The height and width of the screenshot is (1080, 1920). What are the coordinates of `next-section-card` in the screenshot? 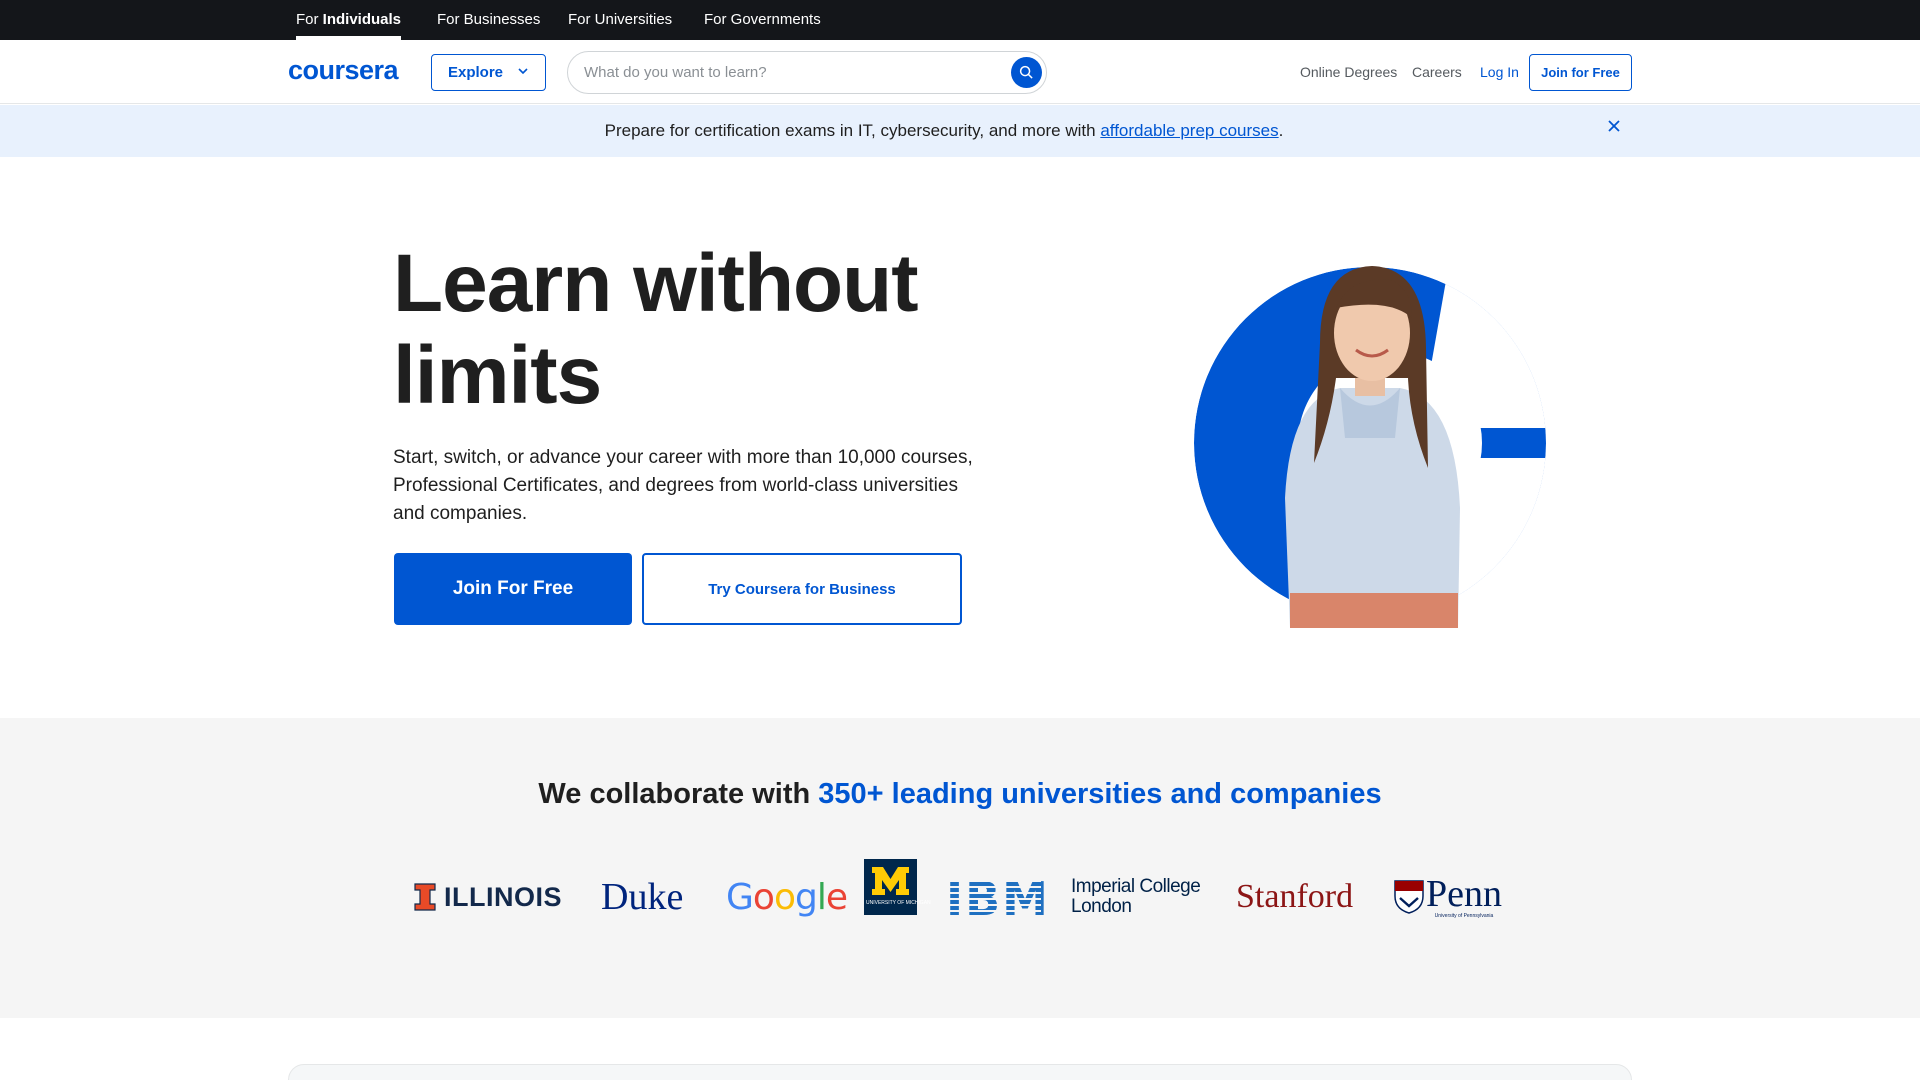 It's located at (960, 1072).